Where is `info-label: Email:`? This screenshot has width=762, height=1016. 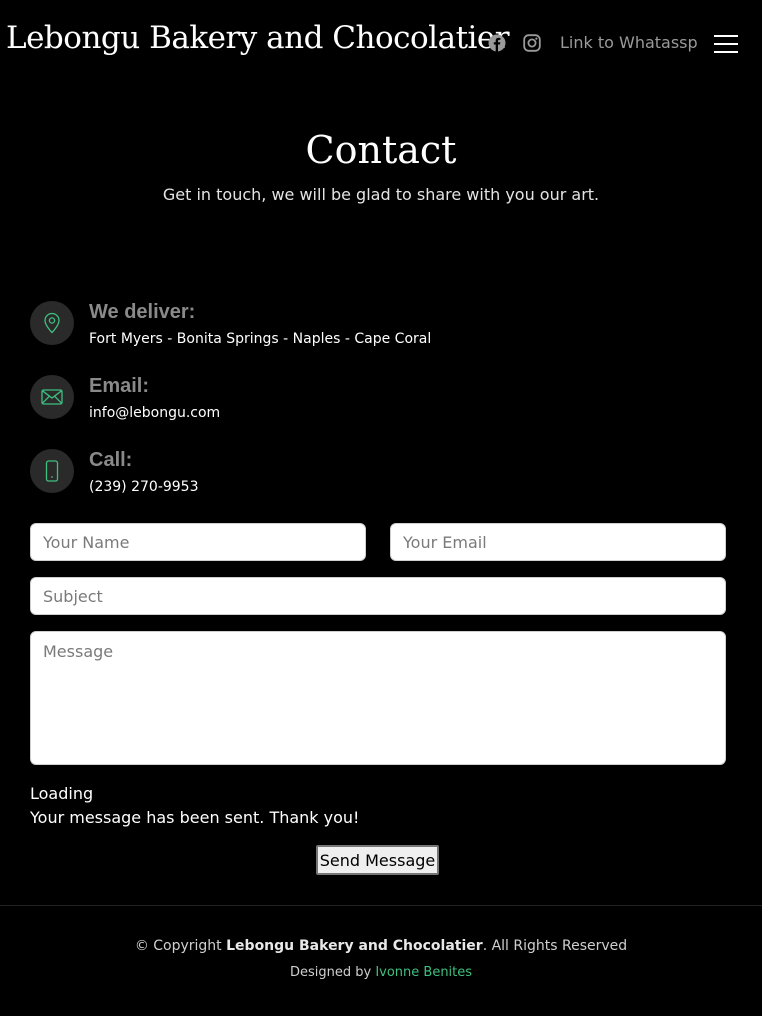
info-label: Email: is located at coordinates (119, 386).